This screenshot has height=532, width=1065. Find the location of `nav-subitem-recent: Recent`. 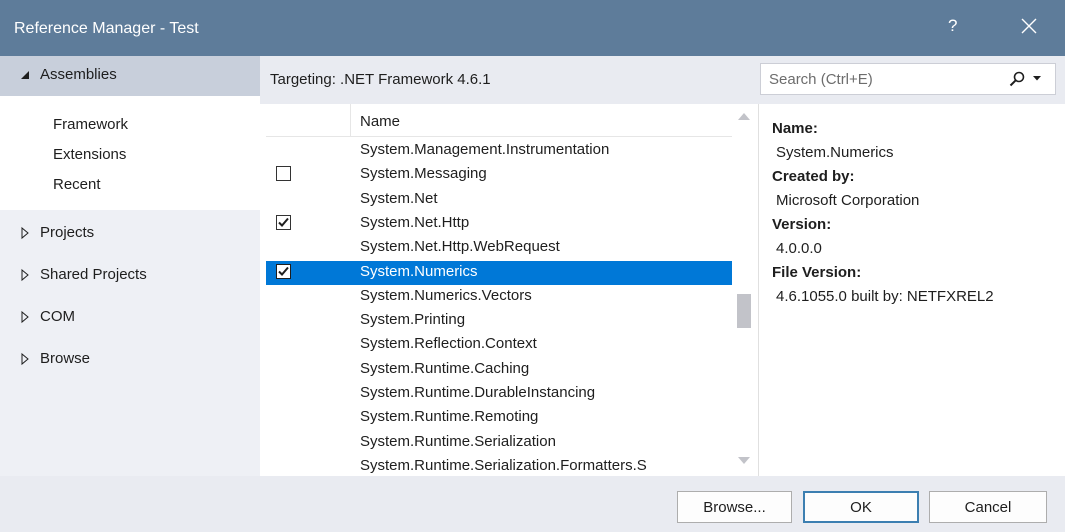

nav-subitem-recent: Recent is located at coordinates (77, 184).